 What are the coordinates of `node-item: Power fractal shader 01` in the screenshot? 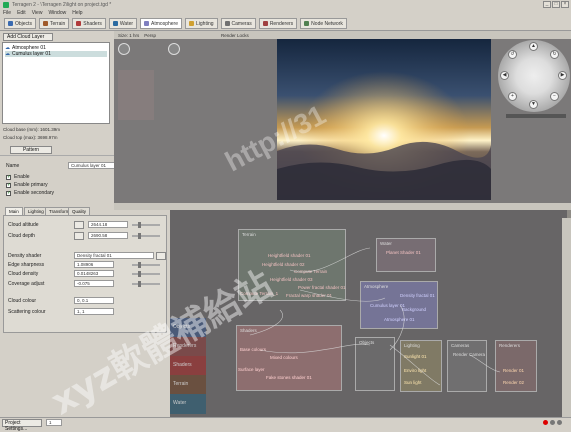 It's located at (322, 287).